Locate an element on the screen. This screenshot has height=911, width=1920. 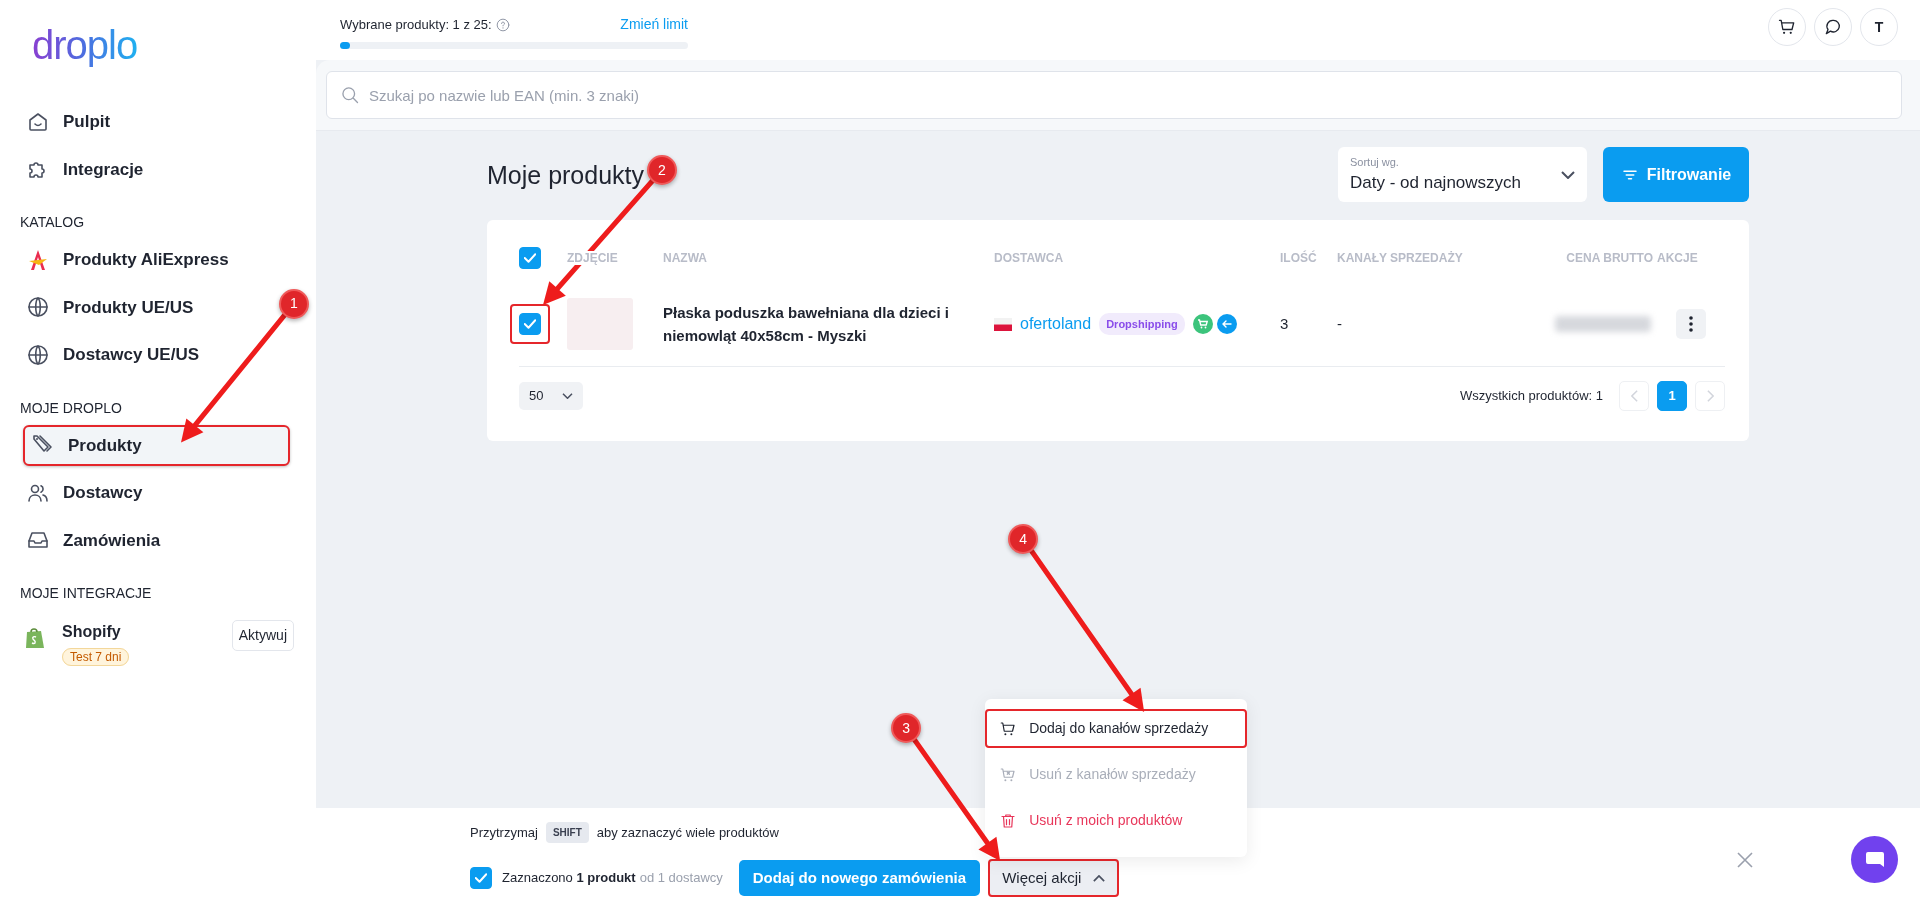
column-header: ILOŚĆ is located at coordinates (1298, 258).